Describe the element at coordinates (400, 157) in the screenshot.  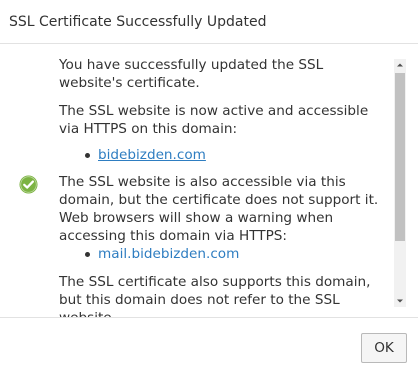
I see `scrollbar-thumb` at that location.